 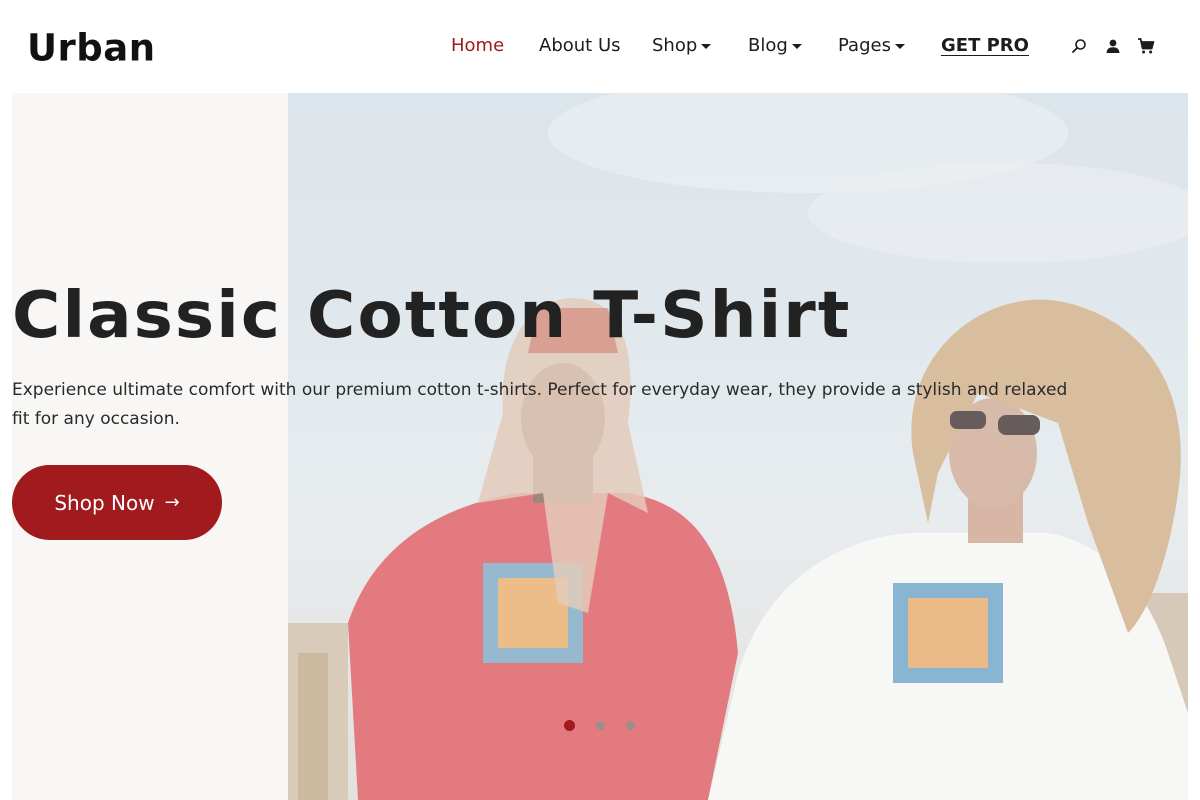 I want to click on slider-dots, so click(x=610, y=725).